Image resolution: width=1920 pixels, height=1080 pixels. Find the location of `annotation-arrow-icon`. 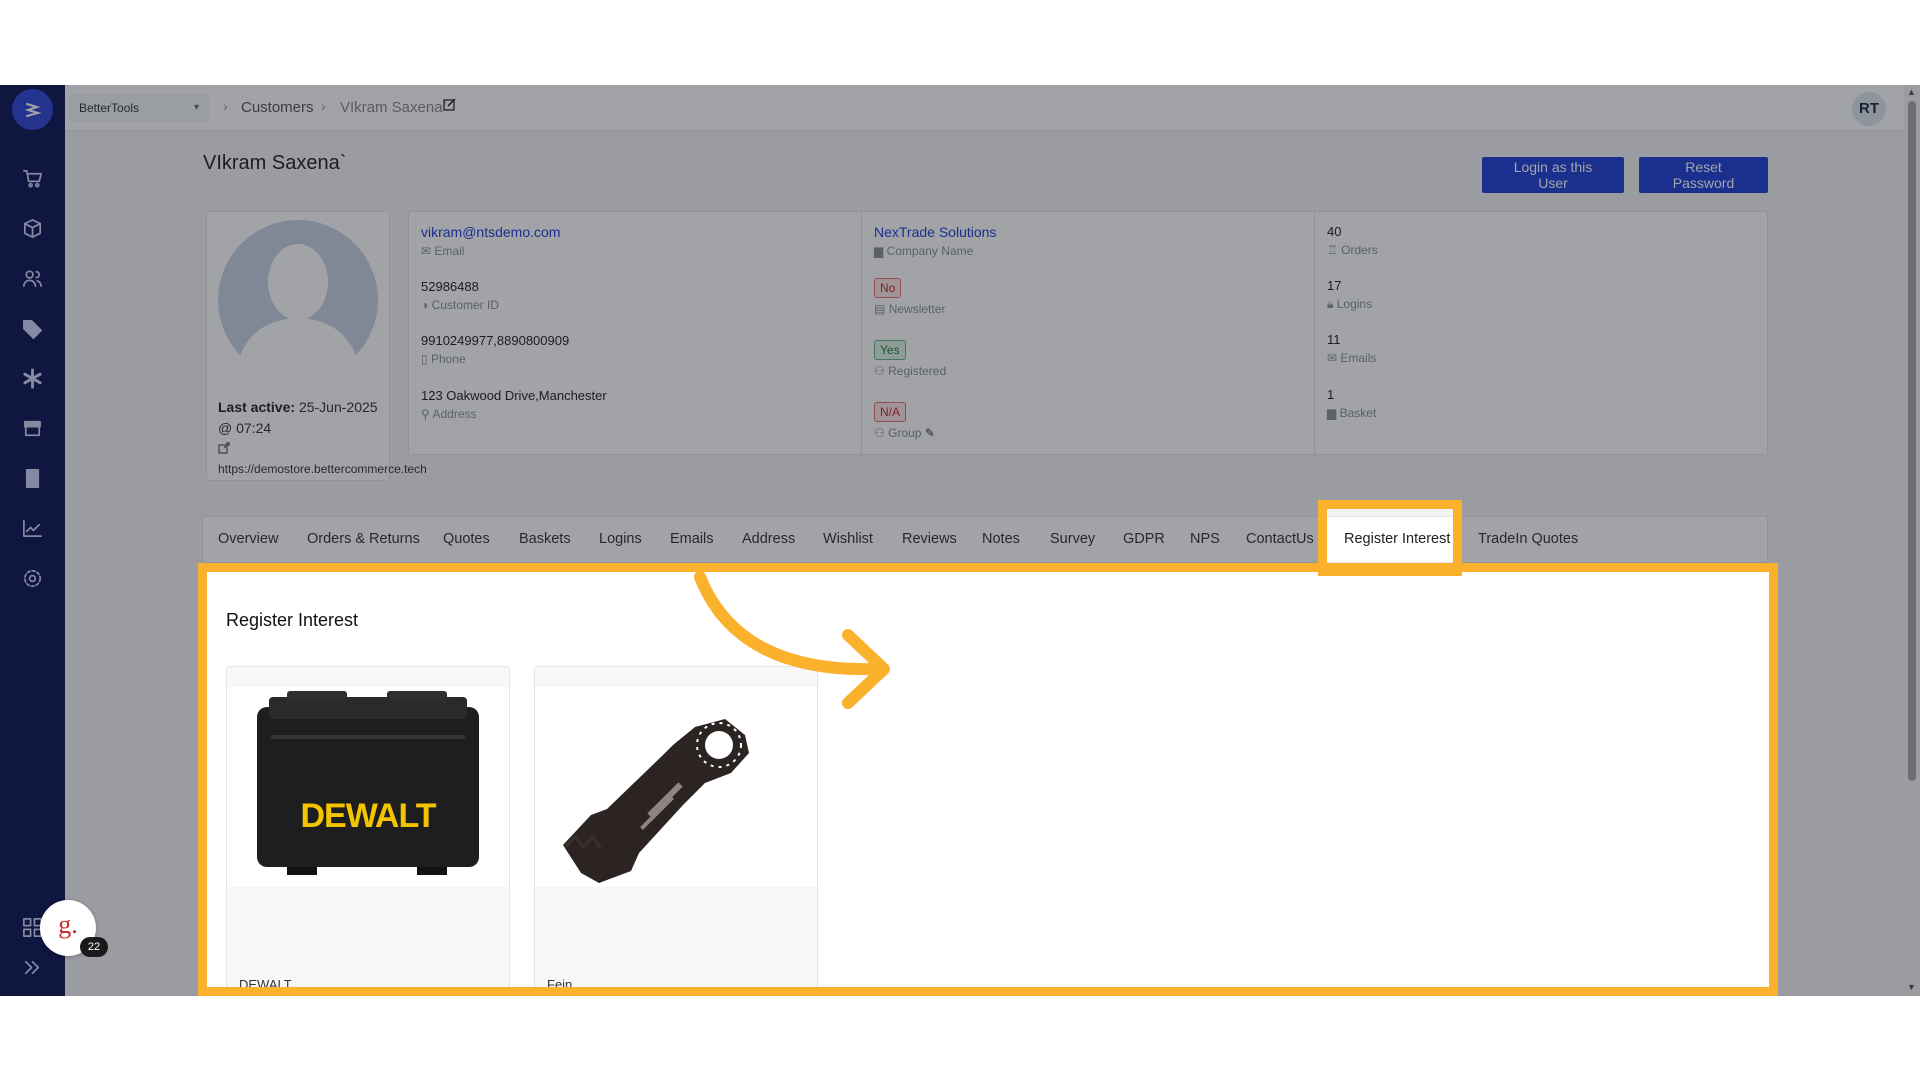

annotation-arrow-icon is located at coordinates (792, 640).